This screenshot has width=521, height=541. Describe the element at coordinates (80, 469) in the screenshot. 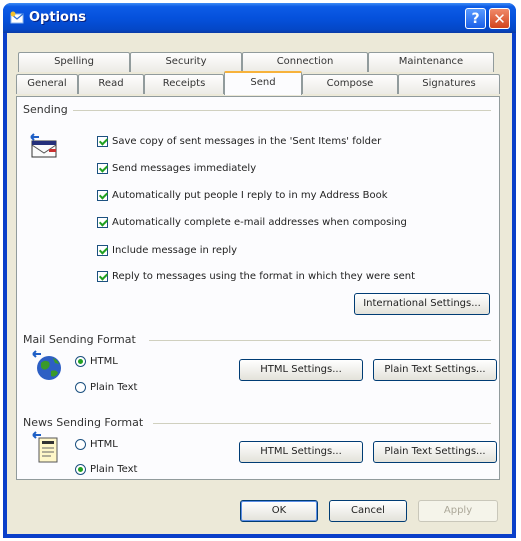

I see `news-plain-radio` at that location.